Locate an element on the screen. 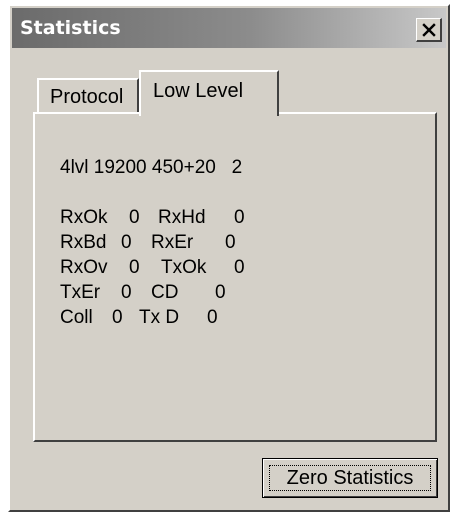 This screenshot has height=516, width=454. counter-value-cd: 0 is located at coordinates (220, 292).